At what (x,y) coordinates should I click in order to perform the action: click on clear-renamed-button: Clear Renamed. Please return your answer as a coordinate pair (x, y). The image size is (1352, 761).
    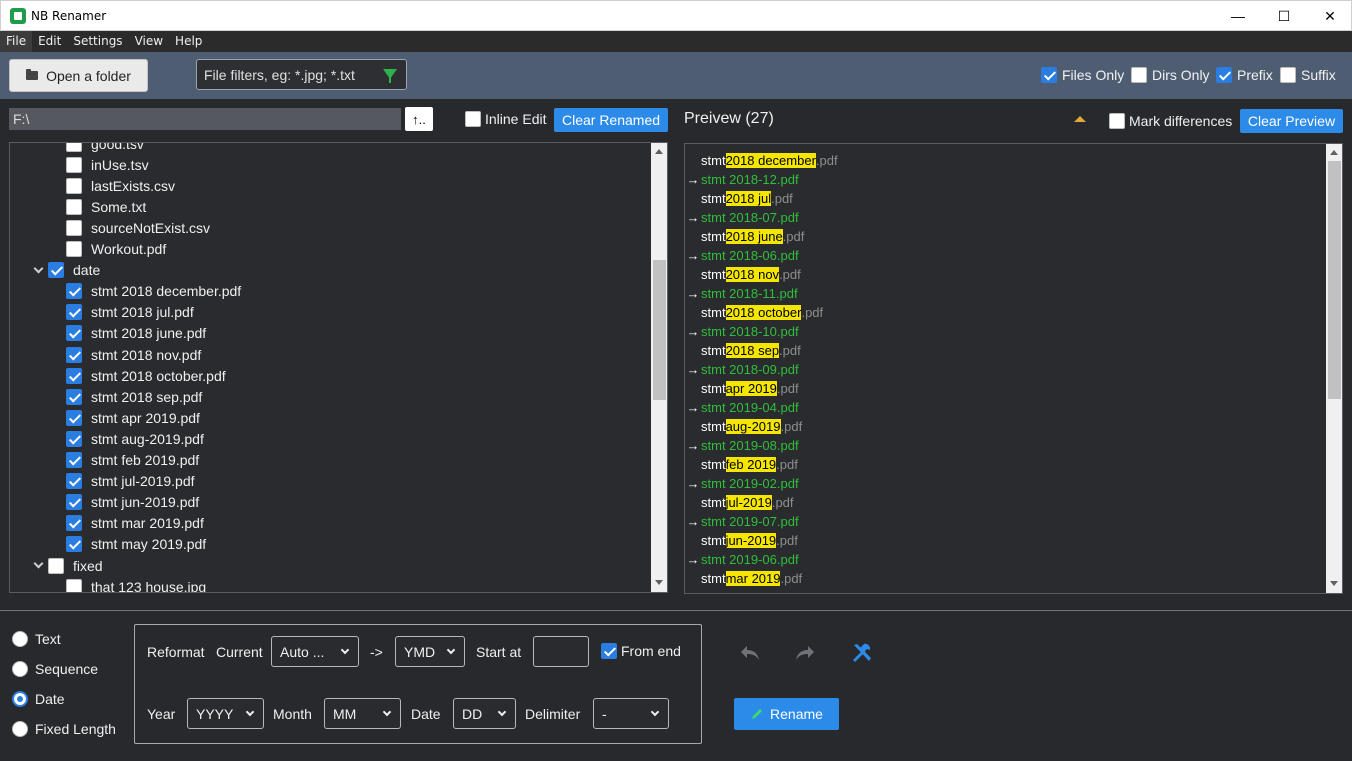
    Looking at the image, I should click on (611, 120).